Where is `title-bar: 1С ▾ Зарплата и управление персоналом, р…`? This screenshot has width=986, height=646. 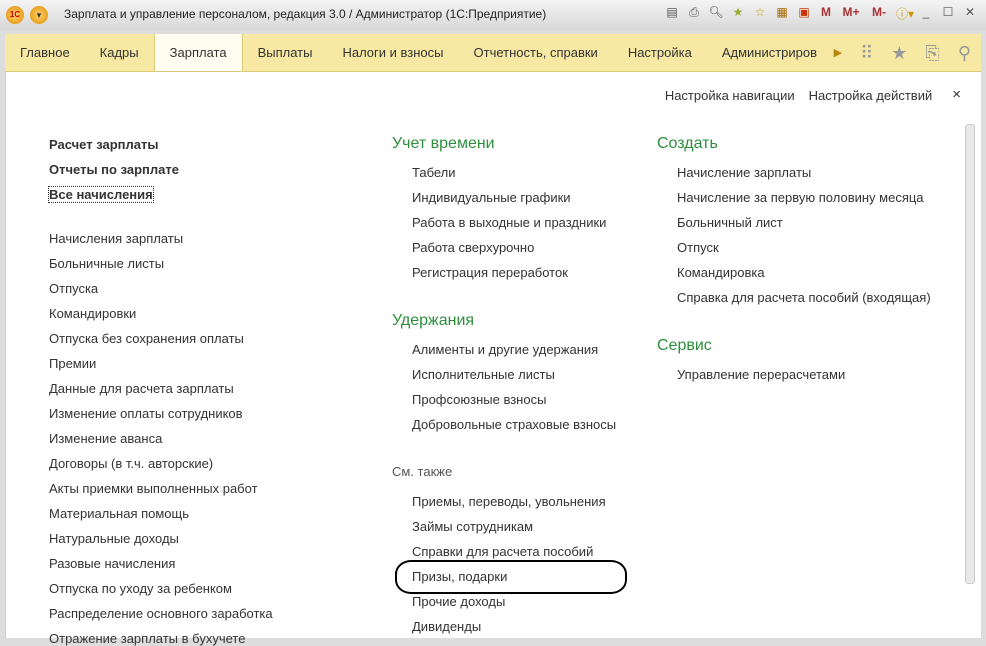 title-bar: 1С ▾ Зарплата и управление персоналом, р… is located at coordinates (493, 15).